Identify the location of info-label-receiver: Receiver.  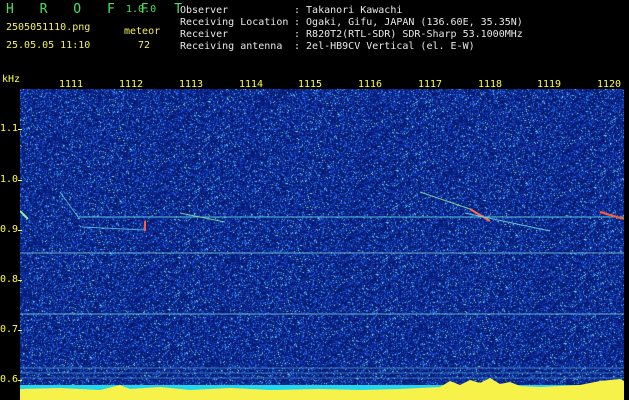
(204, 34).